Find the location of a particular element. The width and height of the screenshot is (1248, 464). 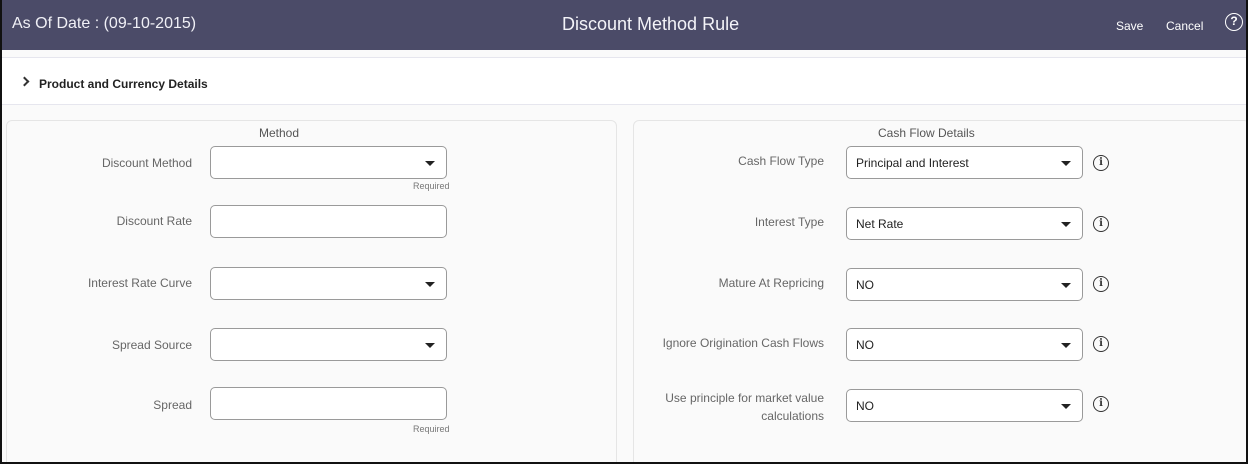

ignore-origination-select: NO is located at coordinates (964, 344).